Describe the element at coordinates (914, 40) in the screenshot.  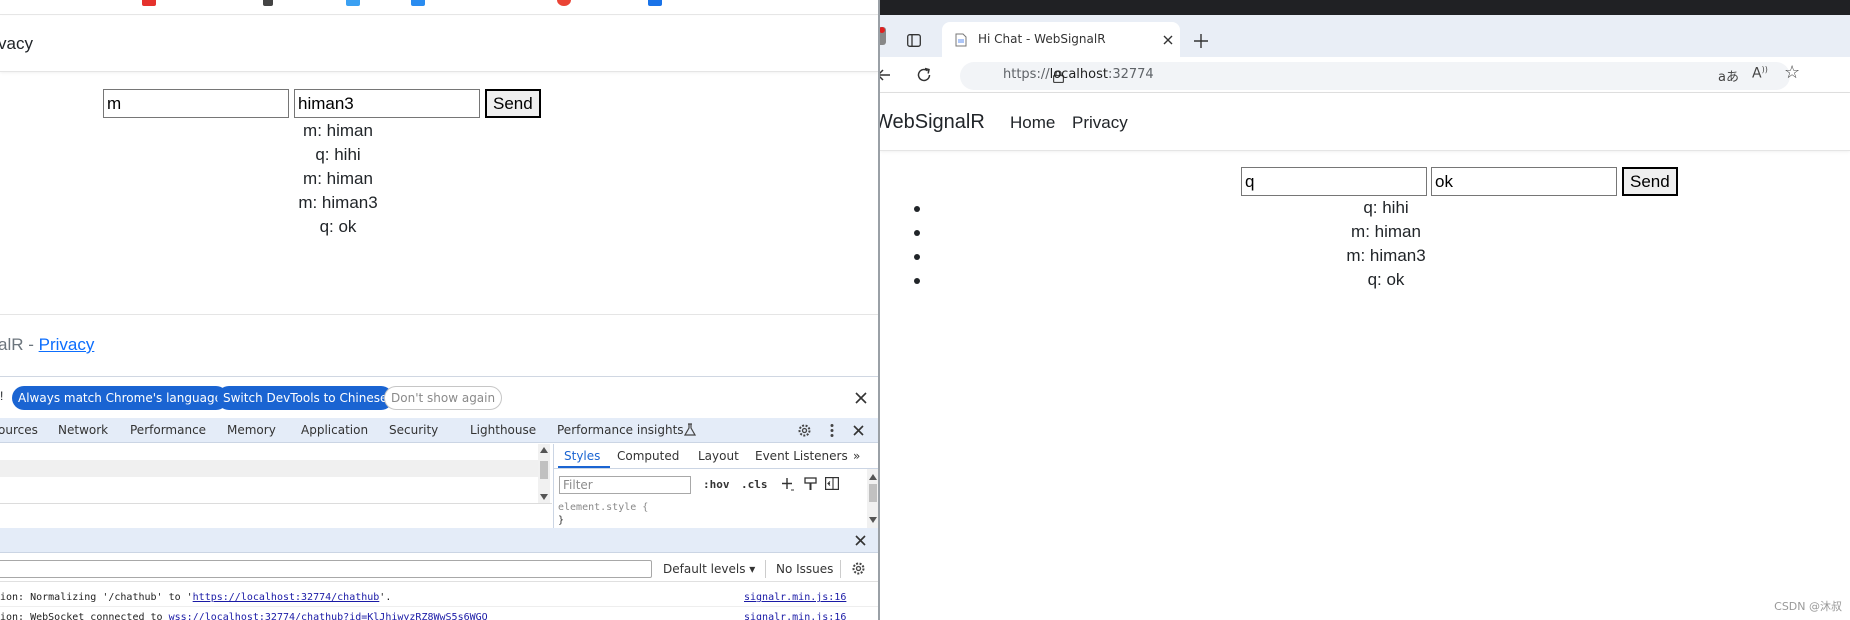
I see `vertical-tabs-icon` at that location.